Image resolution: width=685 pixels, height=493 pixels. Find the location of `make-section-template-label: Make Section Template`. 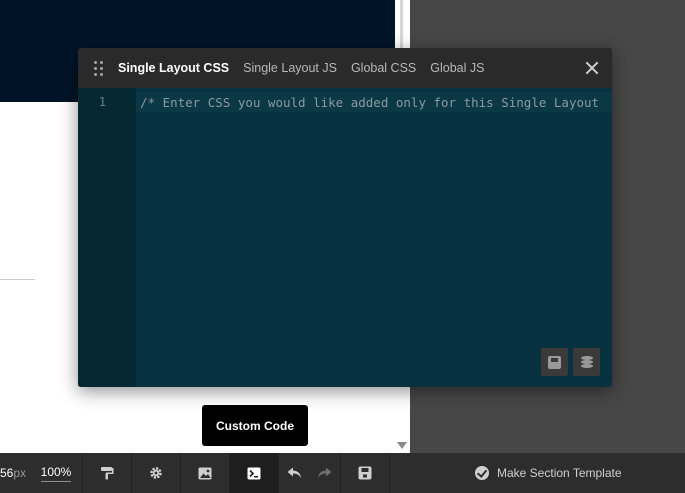

make-section-template-label: Make Section Template is located at coordinates (559, 473).